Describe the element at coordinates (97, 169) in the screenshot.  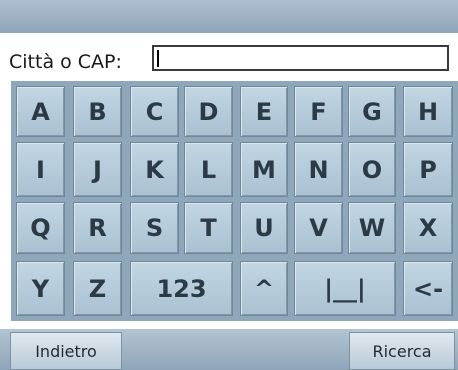
I see `key-j: J` at that location.